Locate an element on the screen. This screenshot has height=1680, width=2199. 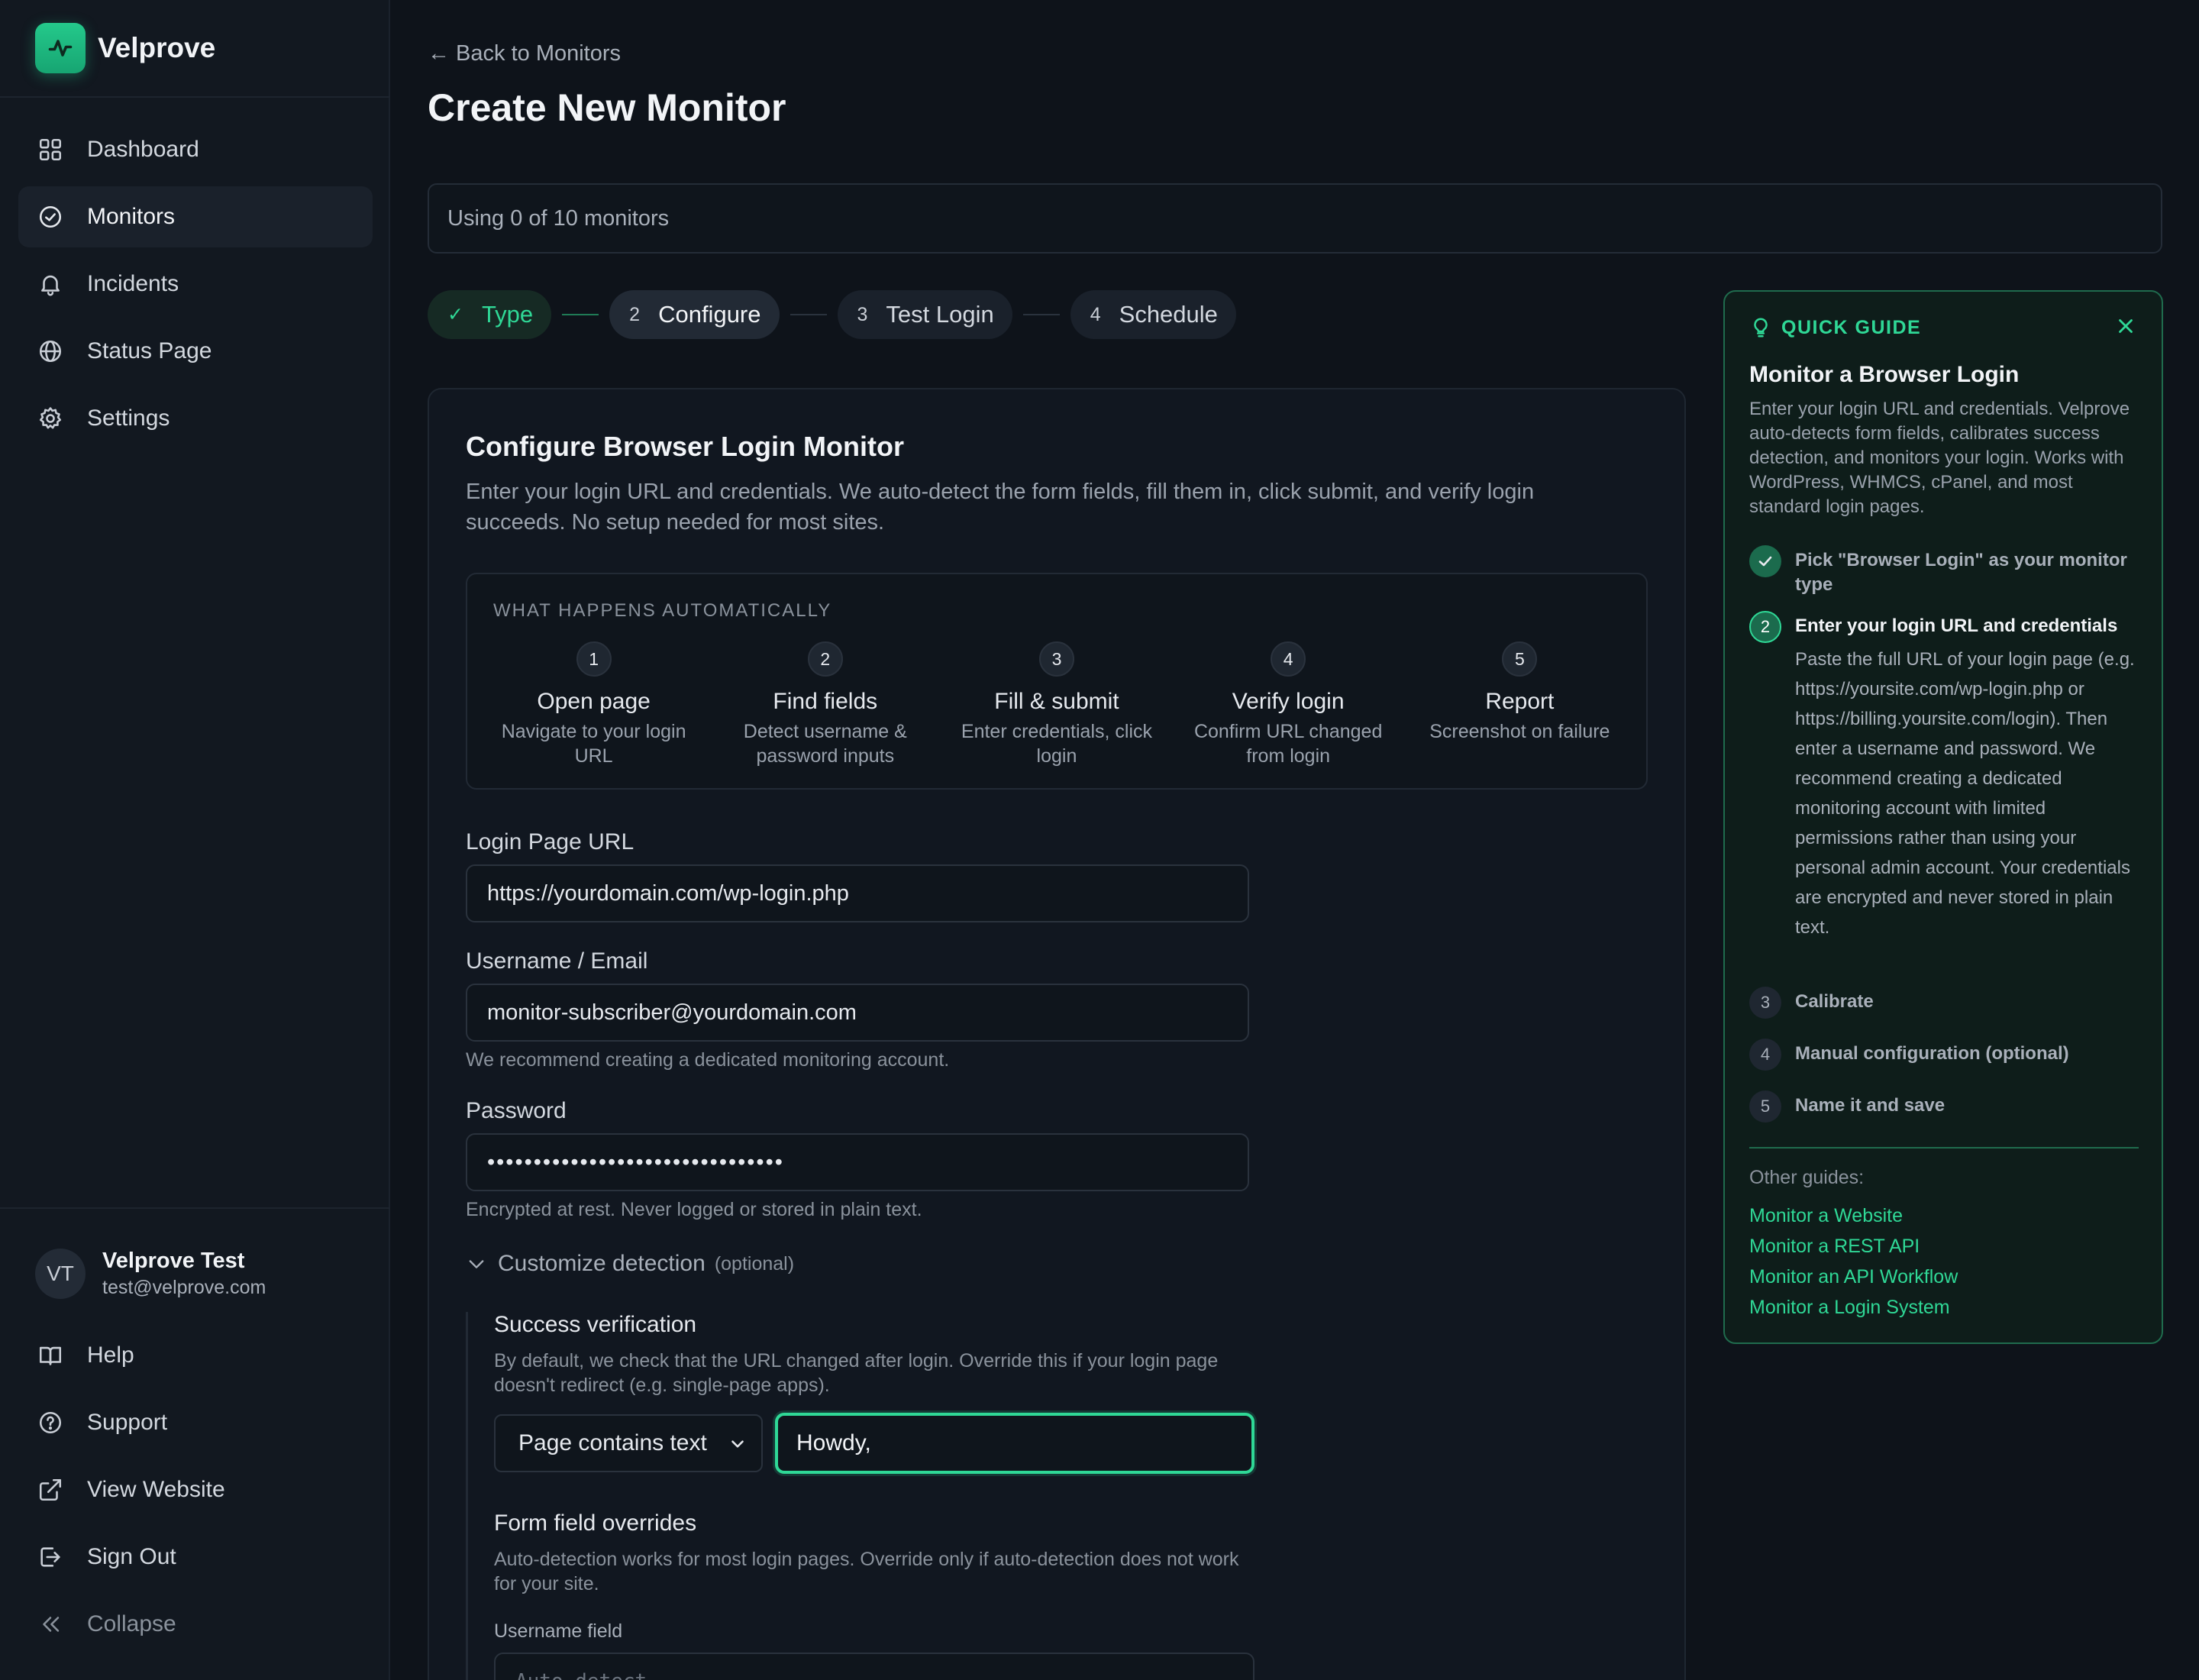
username-label: Username / Email is located at coordinates (557, 961).